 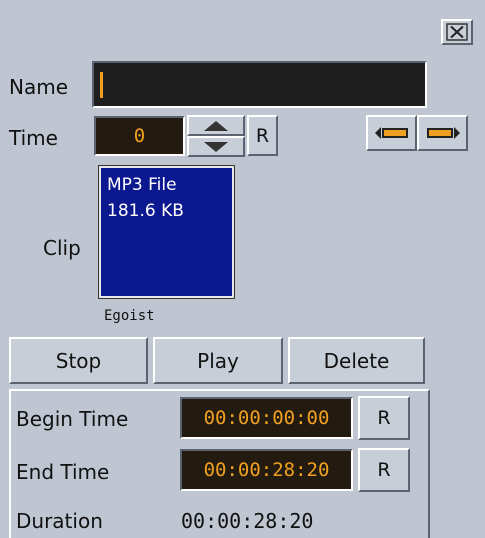 I want to click on clip-type: MP3 File, so click(x=142, y=185).